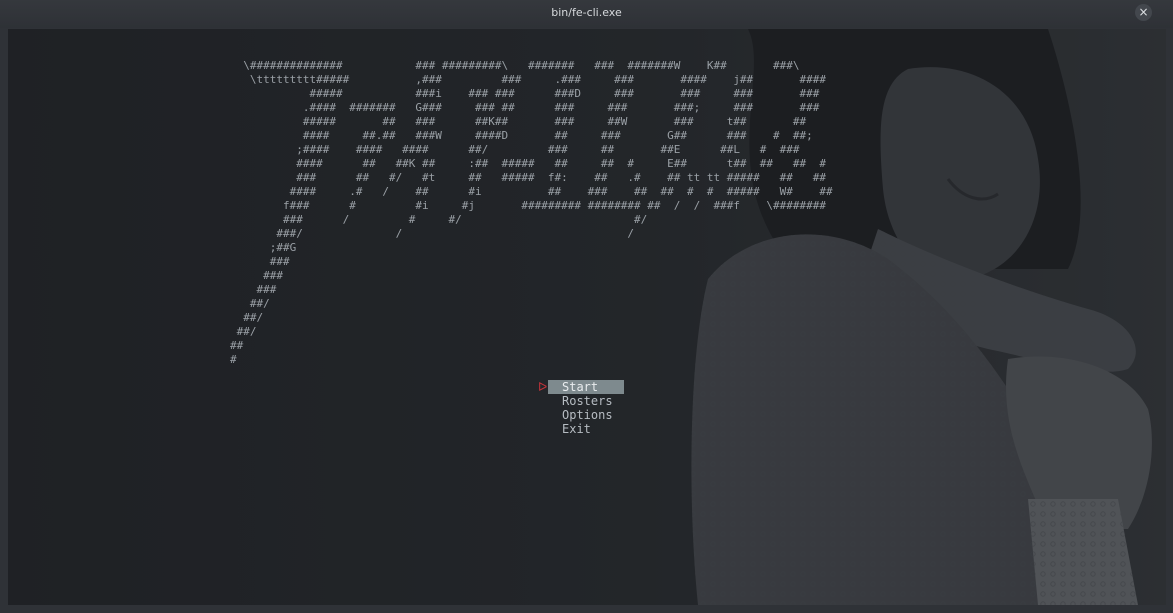  I want to click on menu-item-start: Start, so click(586, 387).